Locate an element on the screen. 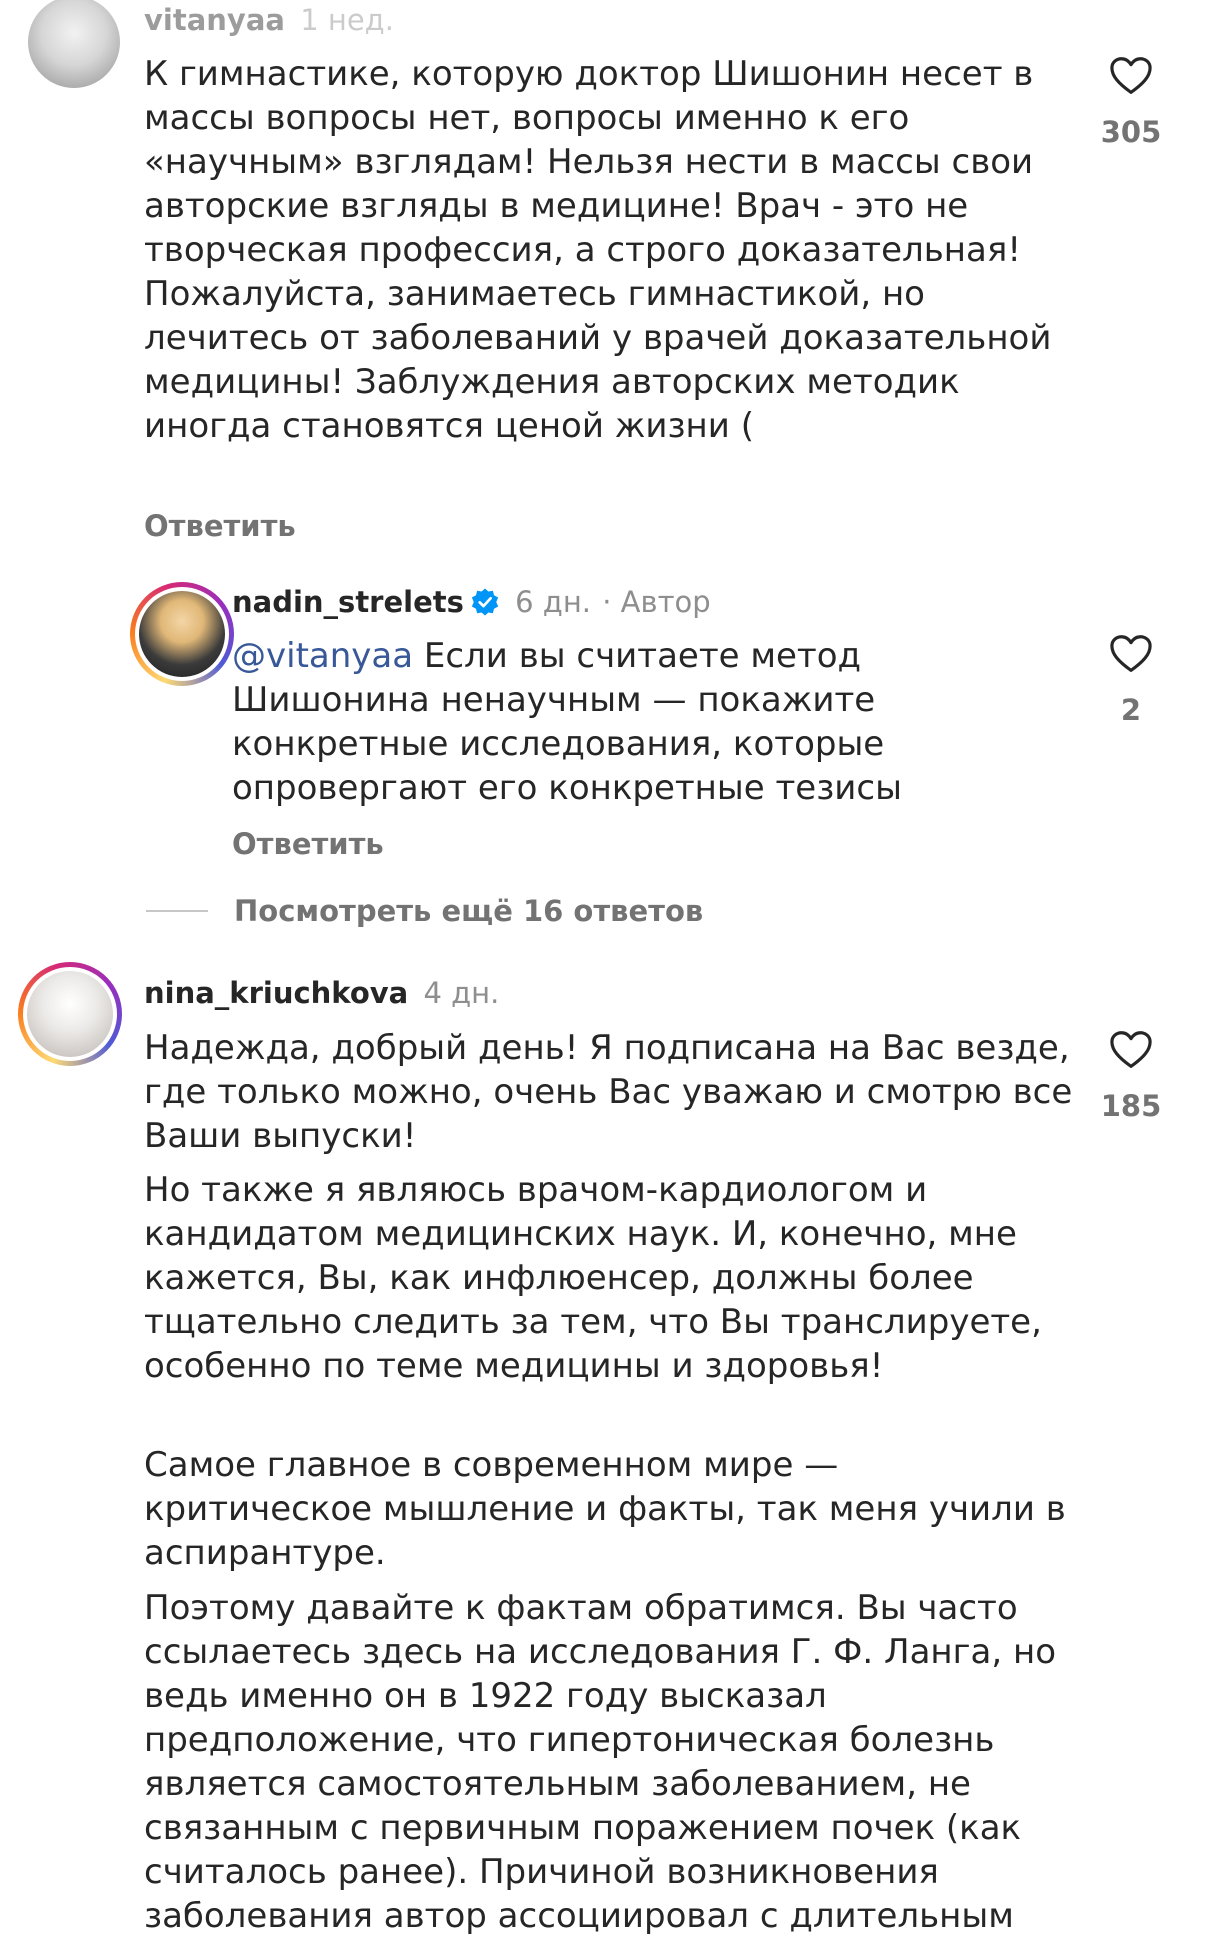  like-button: 2 is located at coordinates (1131, 681).